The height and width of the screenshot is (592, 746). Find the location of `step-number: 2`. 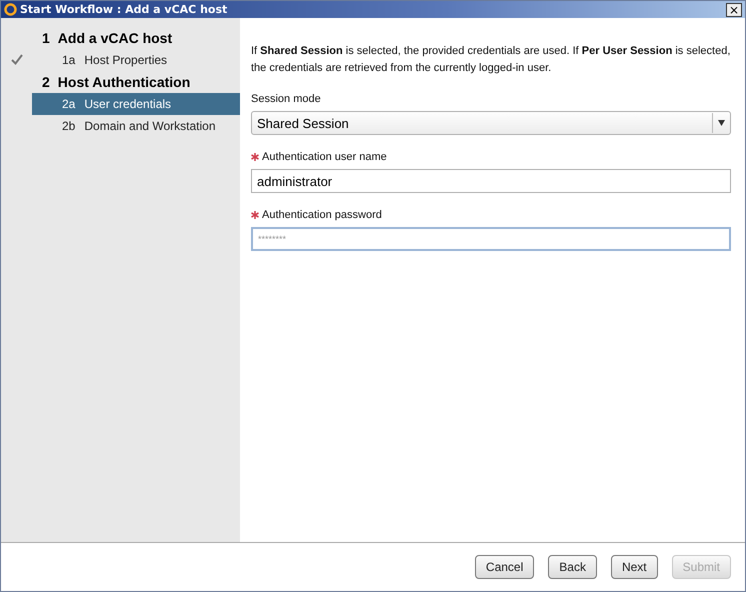

step-number: 2 is located at coordinates (46, 82).